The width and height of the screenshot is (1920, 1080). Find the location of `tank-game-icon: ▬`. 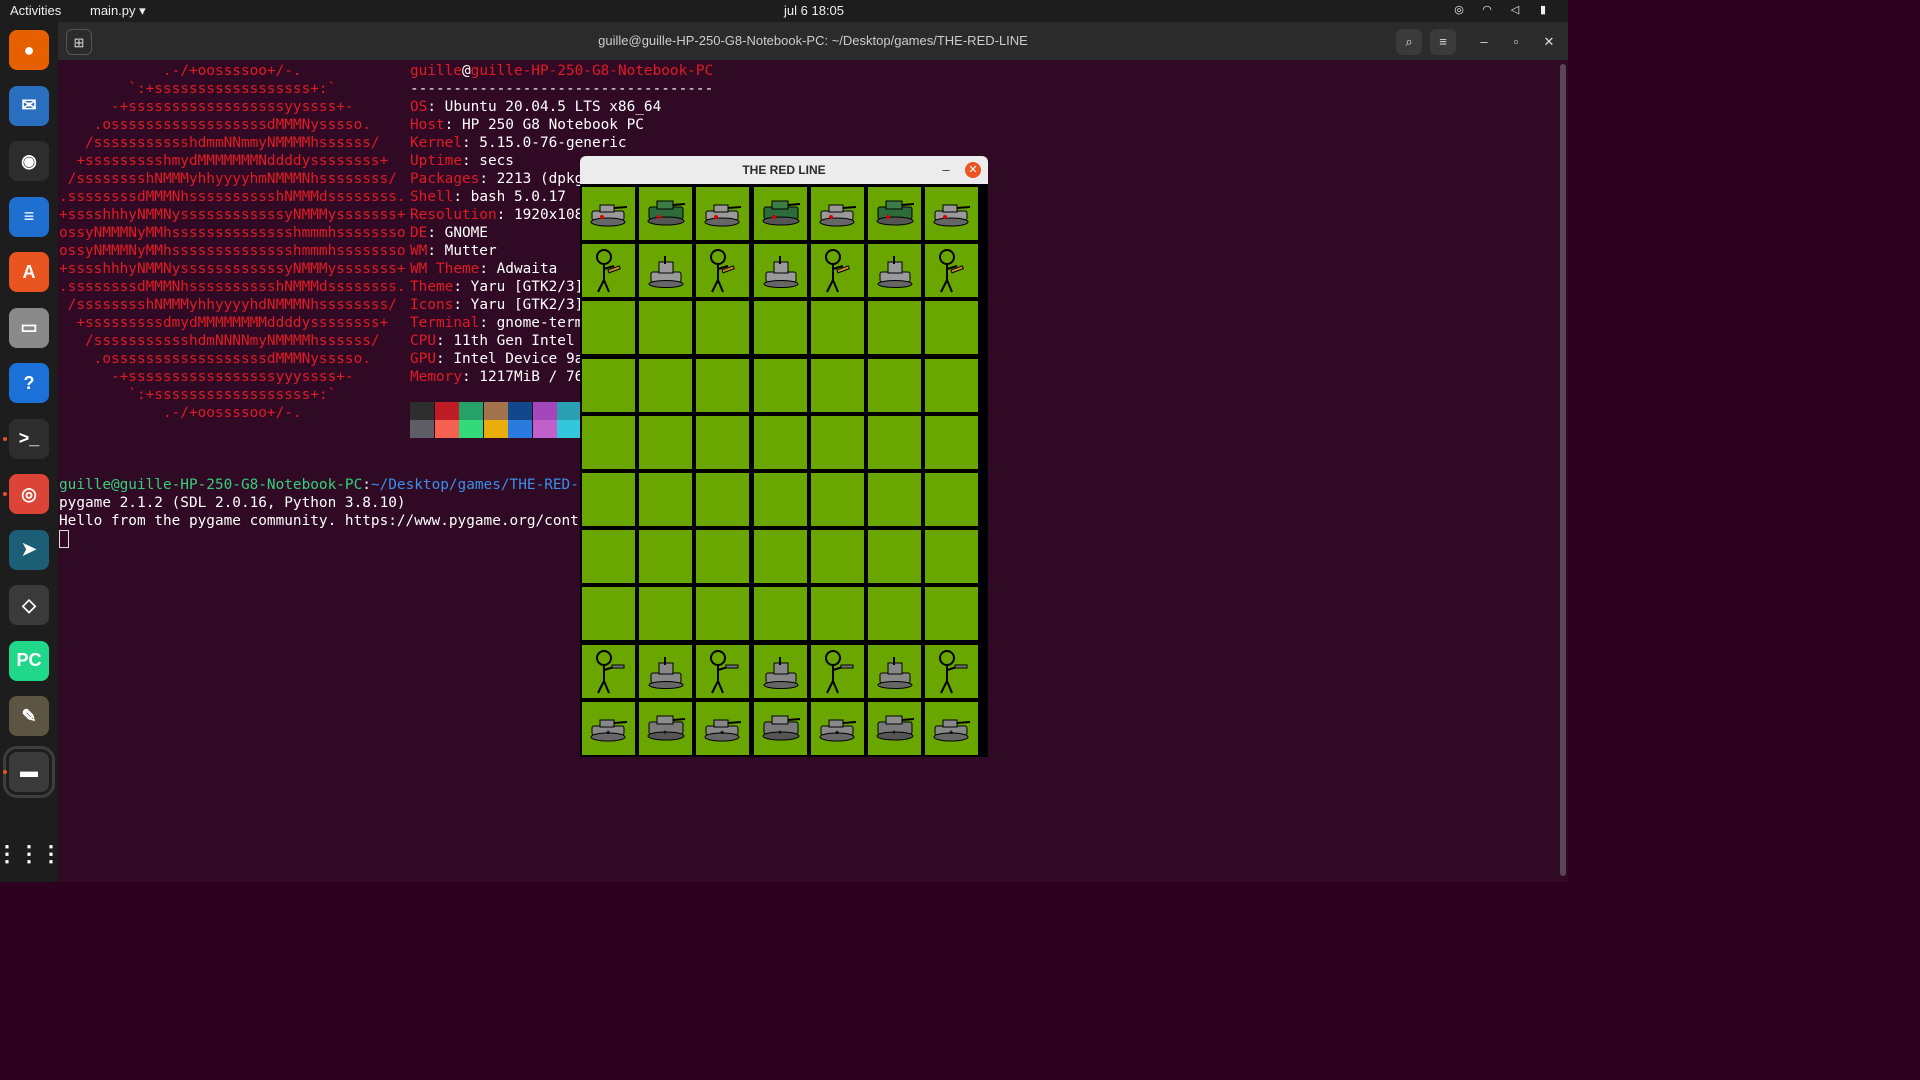

tank-game-icon: ▬ is located at coordinates (29, 771).